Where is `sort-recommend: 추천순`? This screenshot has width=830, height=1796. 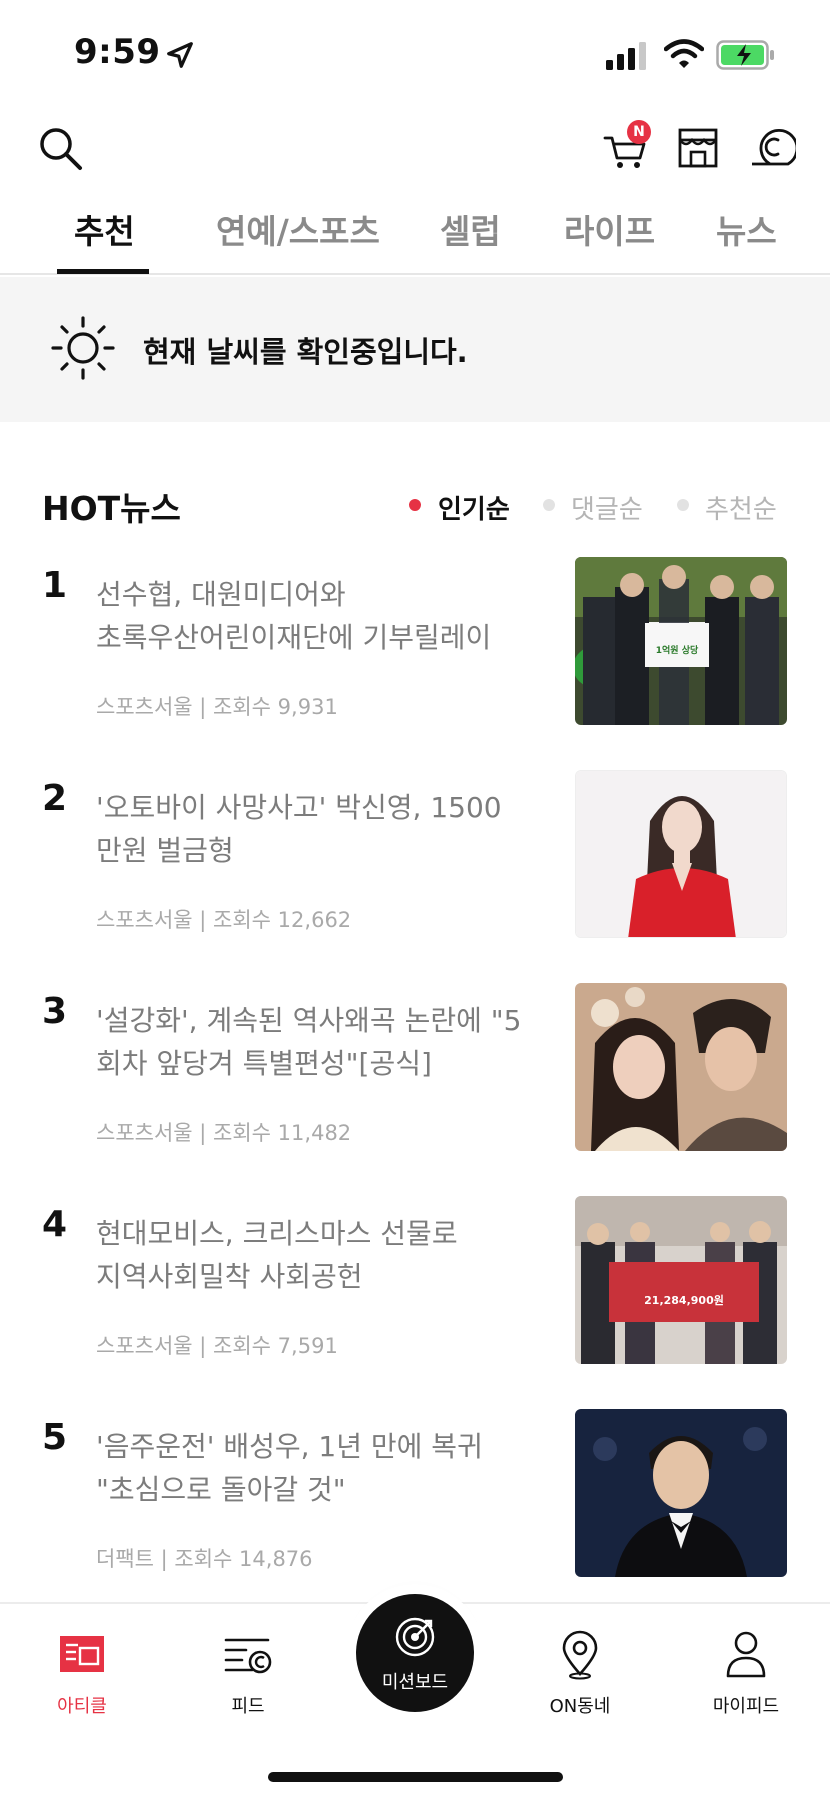 sort-recommend: 추천순 is located at coordinates (741, 507).